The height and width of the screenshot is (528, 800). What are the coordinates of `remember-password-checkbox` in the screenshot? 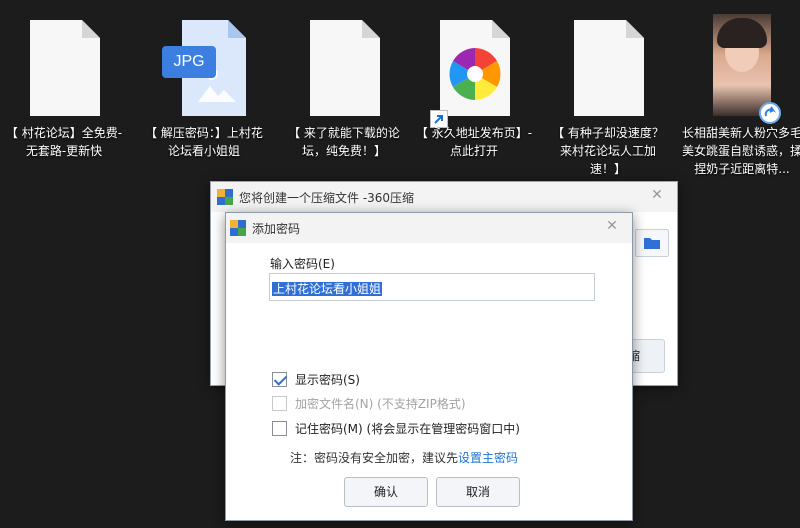 It's located at (279, 428).